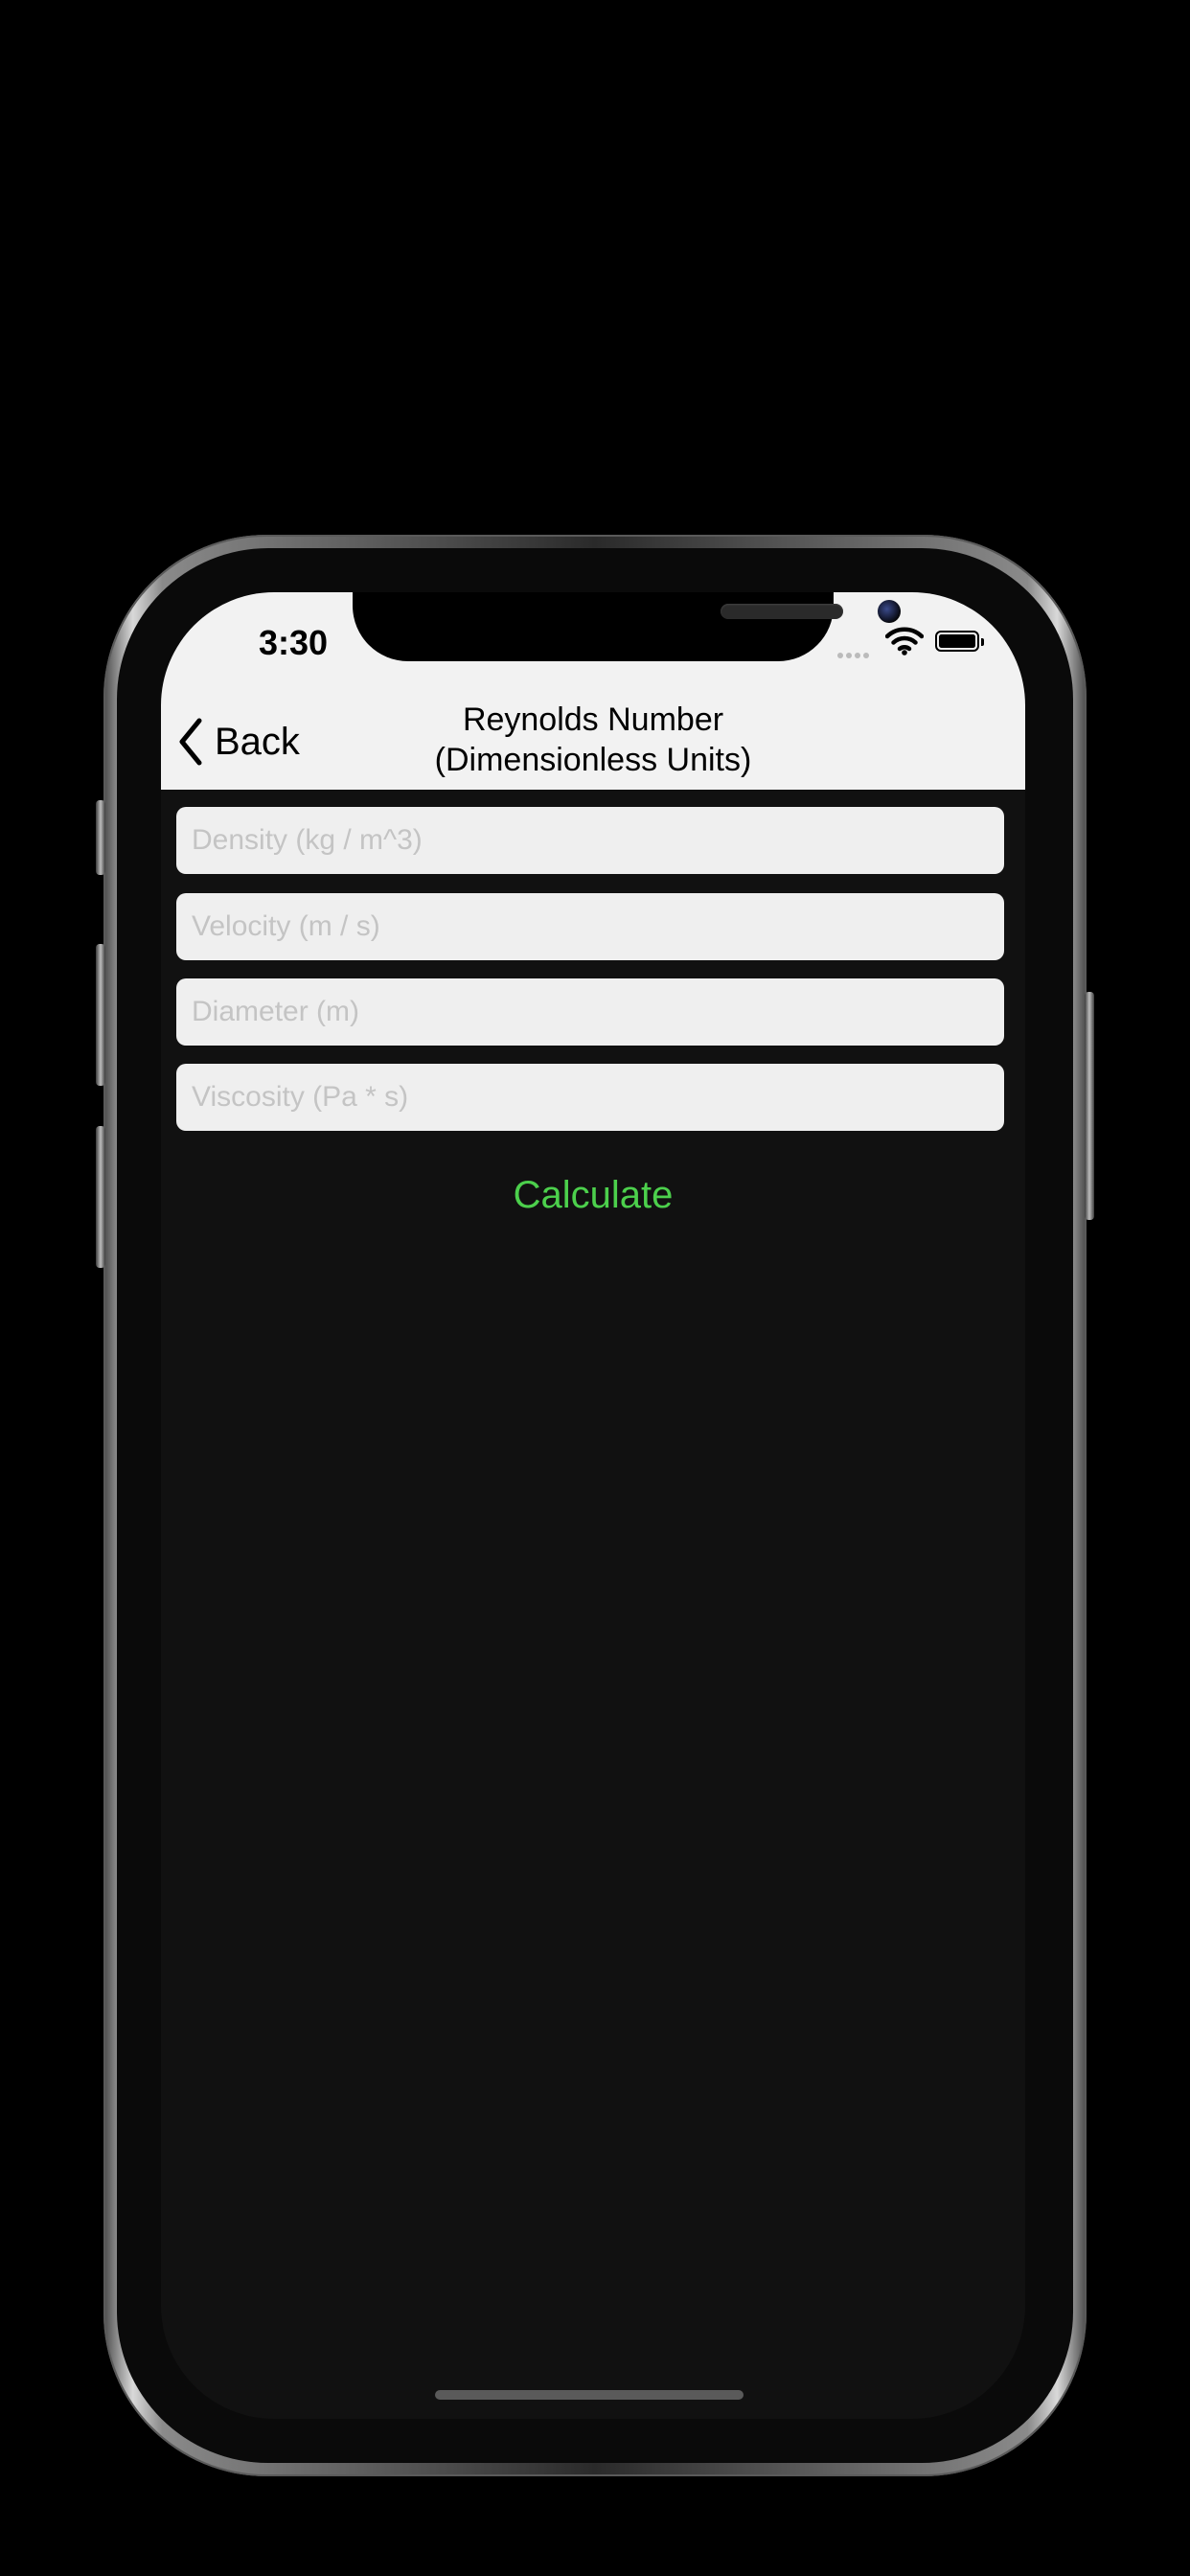 The width and height of the screenshot is (1190, 2576). I want to click on back-label: Back, so click(257, 741).